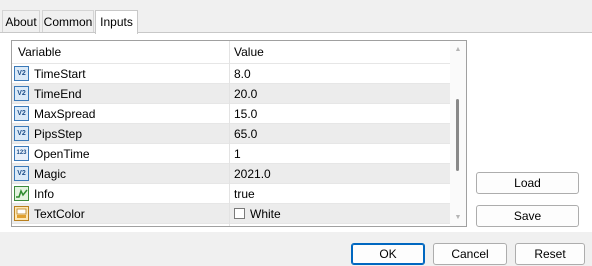 The width and height of the screenshot is (592, 266). I want to click on bool-value-icon-glyph, so click(22, 193).